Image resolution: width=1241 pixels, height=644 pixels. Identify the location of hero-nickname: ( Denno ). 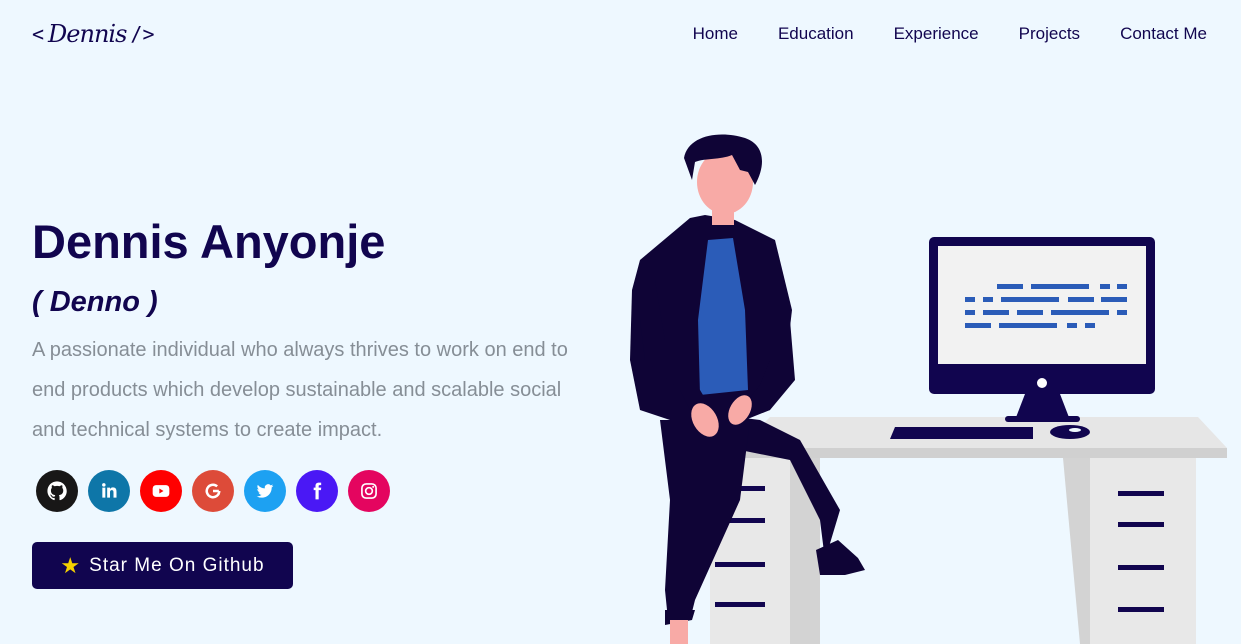
(95, 302).